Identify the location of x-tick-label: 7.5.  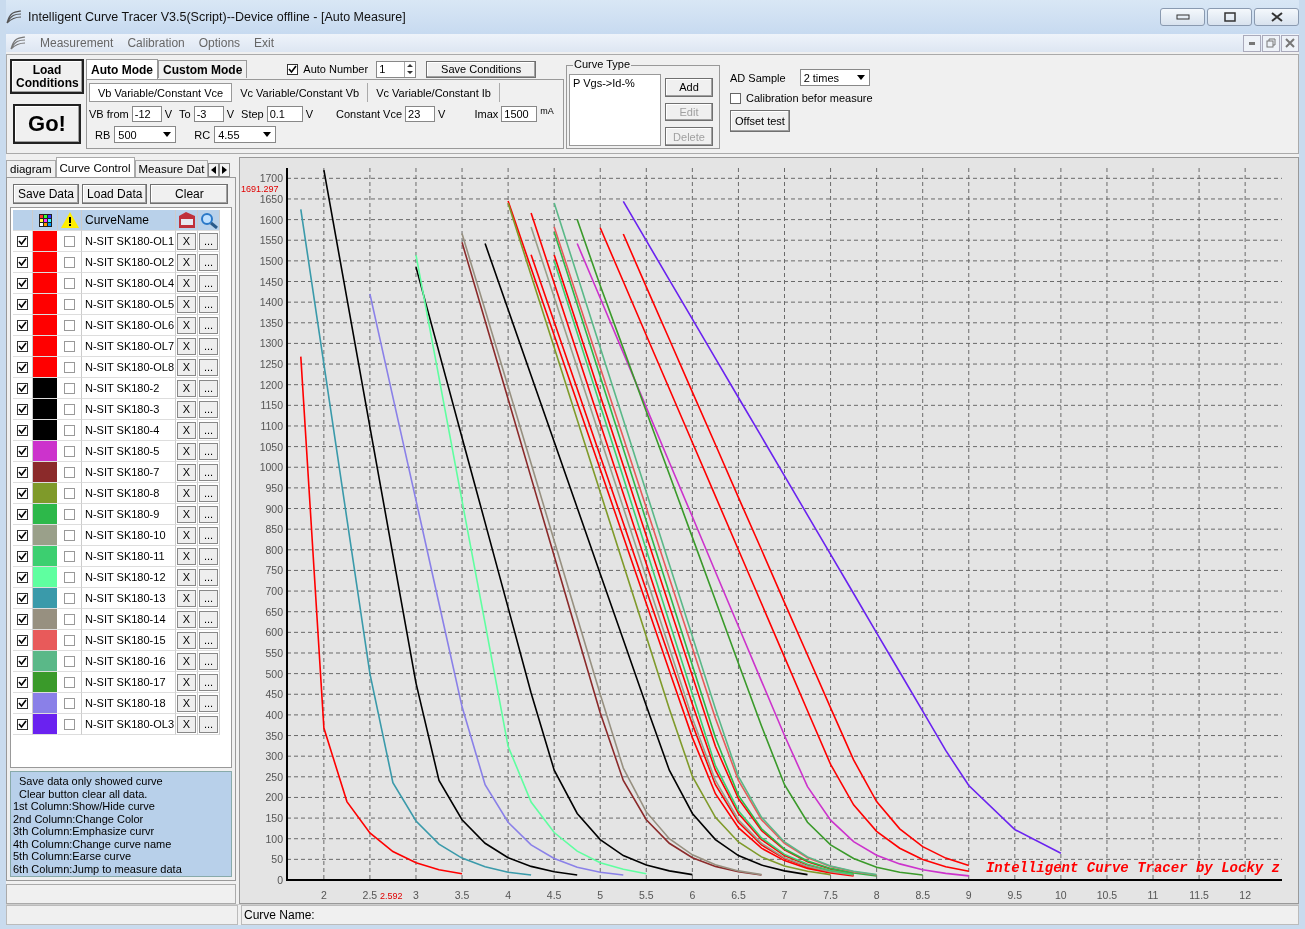
(830, 895).